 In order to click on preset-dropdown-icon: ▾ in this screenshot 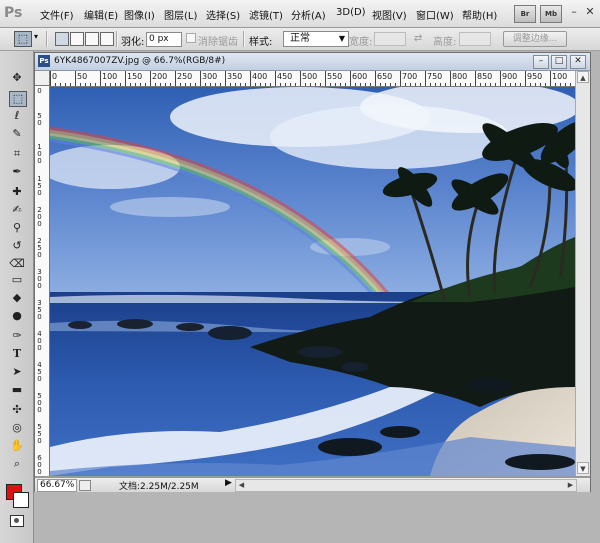, I will do `click(36, 36)`.